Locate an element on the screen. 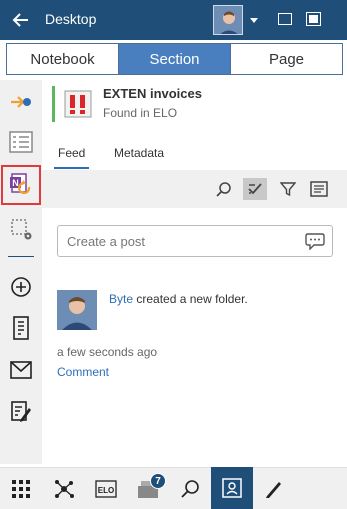  segment-section: Section is located at coordinates (175, 59).